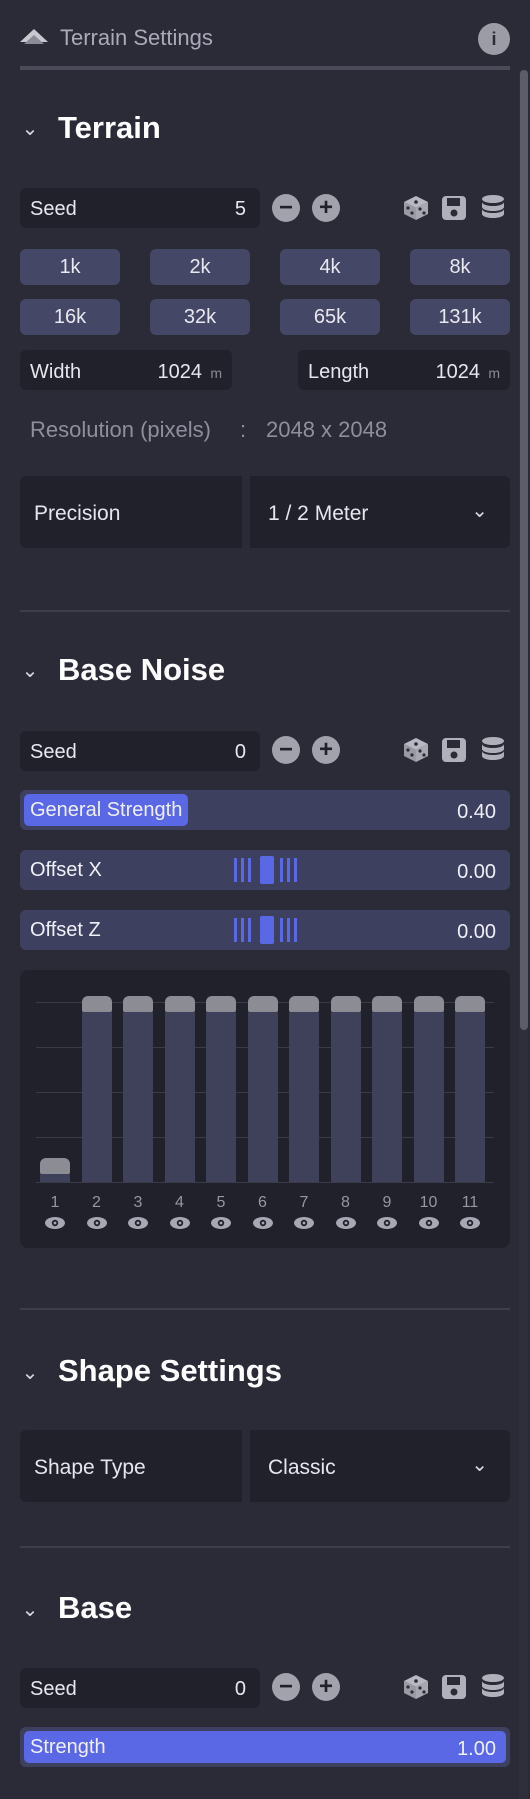 The height and width of the screenshot is (1799, 530). What do you see at coordinates (330, 317) in the screenshot?
I see `size-65k-button: 65k` at bounding box center [330, 317].